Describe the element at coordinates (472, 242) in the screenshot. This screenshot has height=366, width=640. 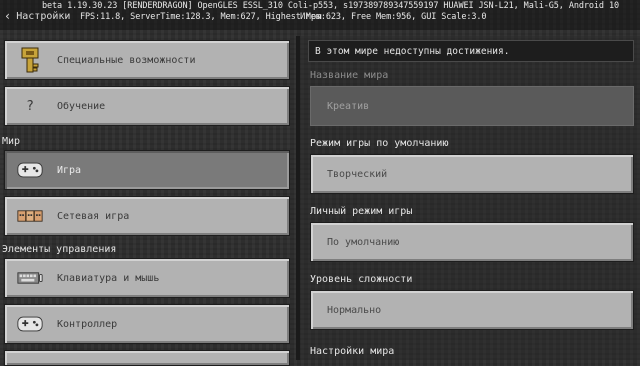
I see `personal-game-mode-dropdown: По умолчанию` at that location.